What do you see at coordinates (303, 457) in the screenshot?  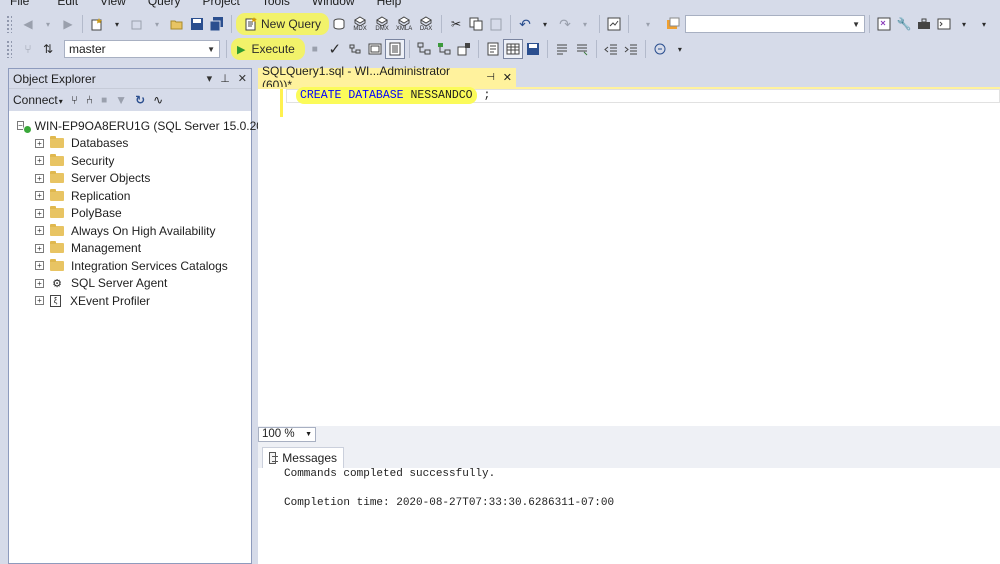 I see `tab-messages: Messages` at bounding box center [303, 457].